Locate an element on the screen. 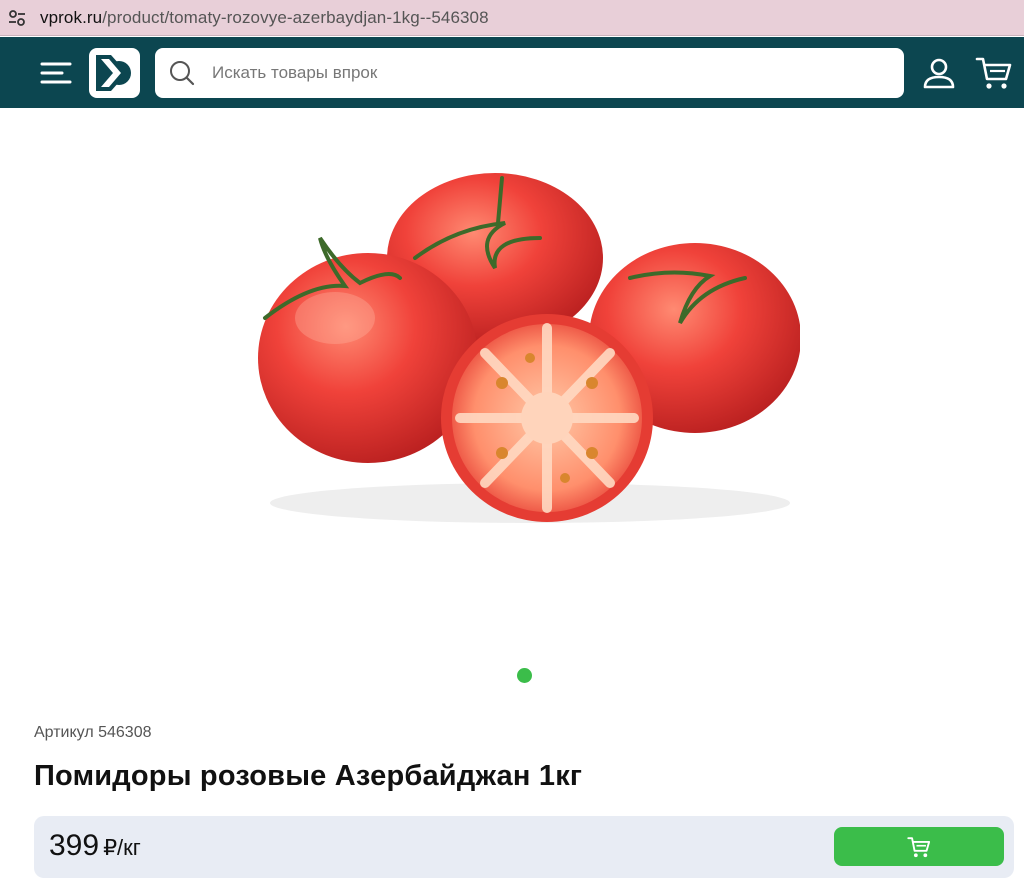 The image size is (1024, 885). product-article: Артикул 546308 is located at coordinates (93, 732).